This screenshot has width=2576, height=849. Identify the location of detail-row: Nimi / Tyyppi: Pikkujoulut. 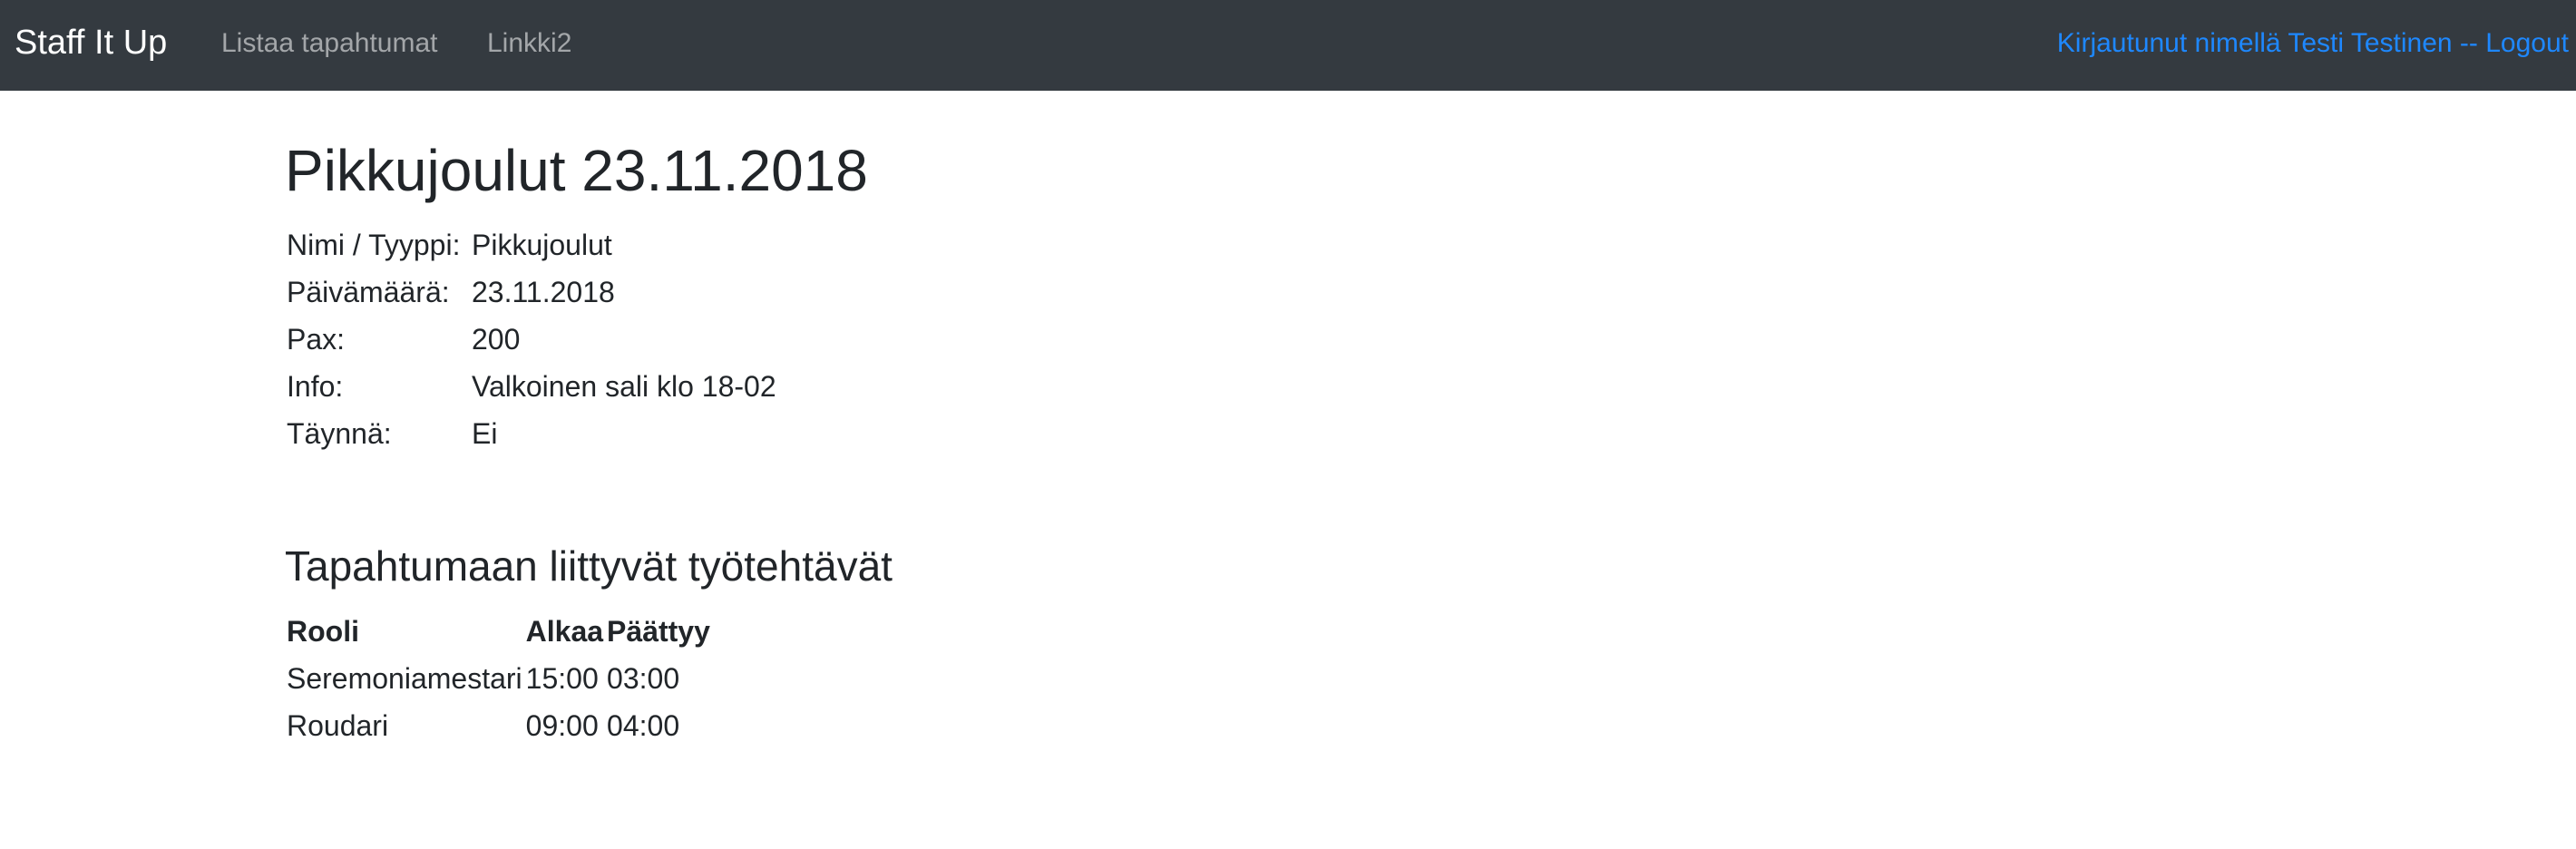
(531, 244).